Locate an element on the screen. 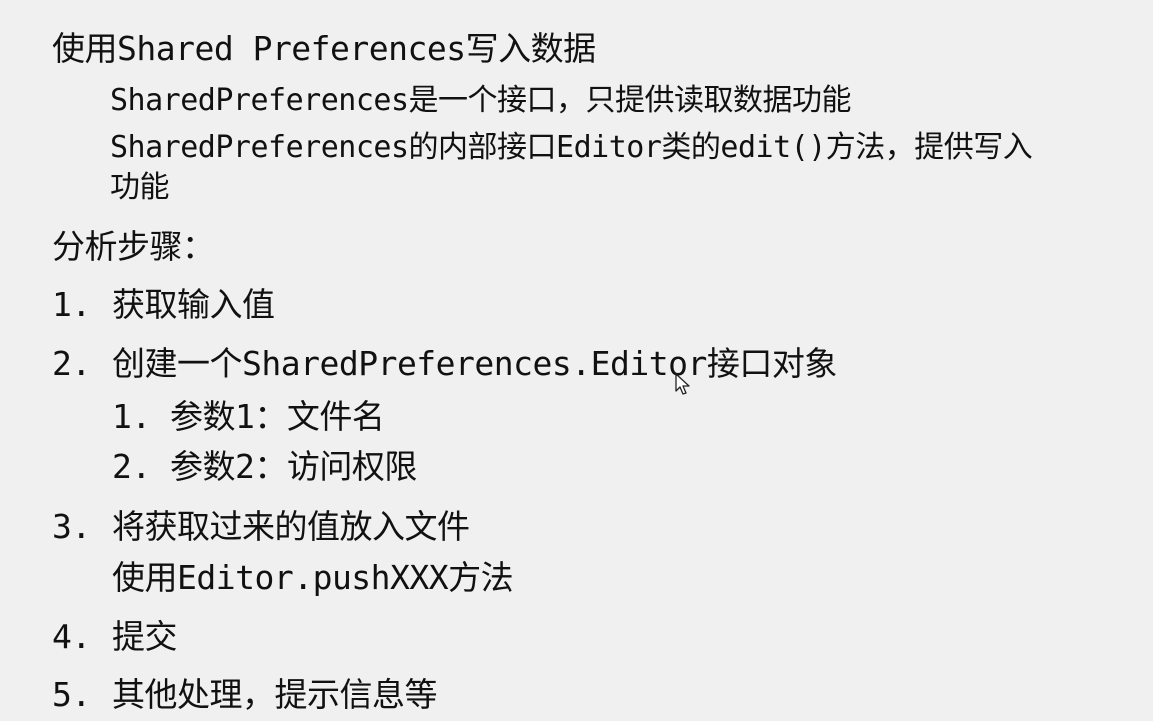 The width and height of the screenshot is (1153, 721). intro-line-1: SharedPreferences是一个接口，只提供读取数据功能 is located at coordinates (481, 100).